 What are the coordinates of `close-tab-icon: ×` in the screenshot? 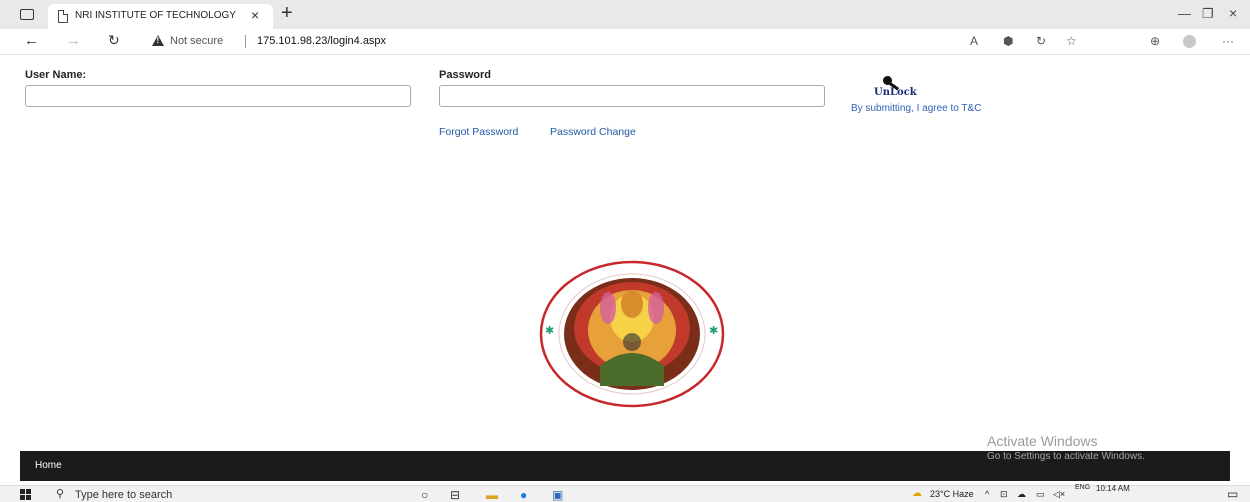 It's located at (255, 15).